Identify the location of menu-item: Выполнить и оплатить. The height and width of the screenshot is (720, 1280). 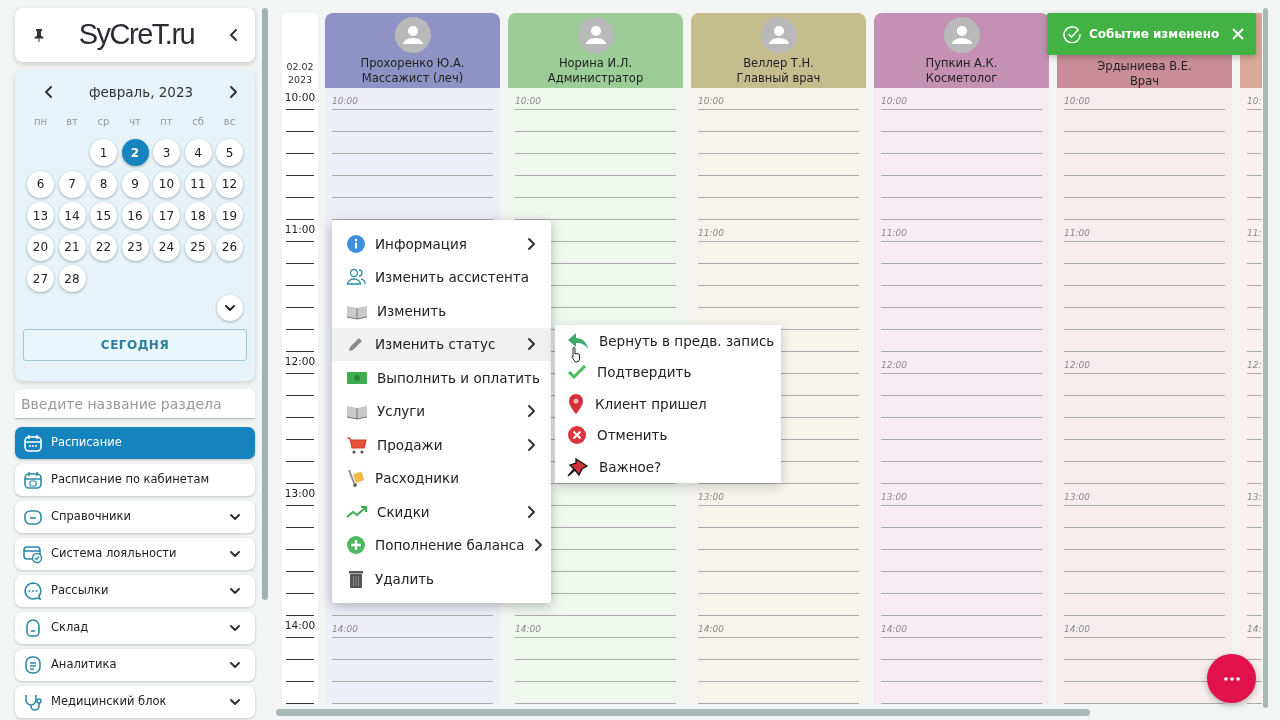
(441, 378).